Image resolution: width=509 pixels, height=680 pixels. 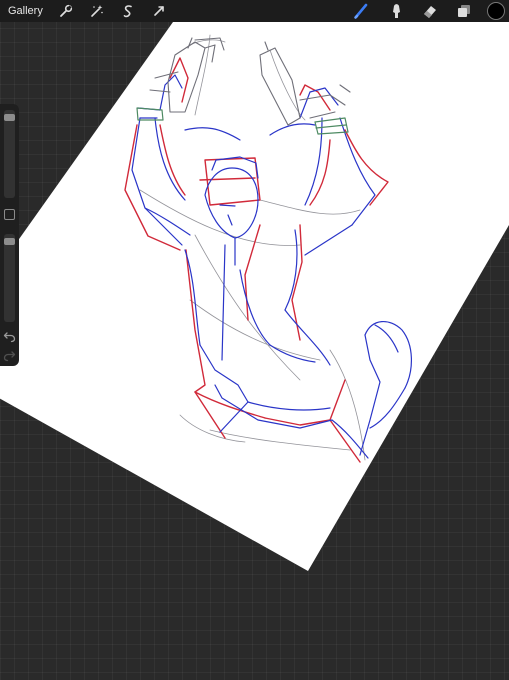 I want to click on eraser-icon, so click(x=430, y=11).